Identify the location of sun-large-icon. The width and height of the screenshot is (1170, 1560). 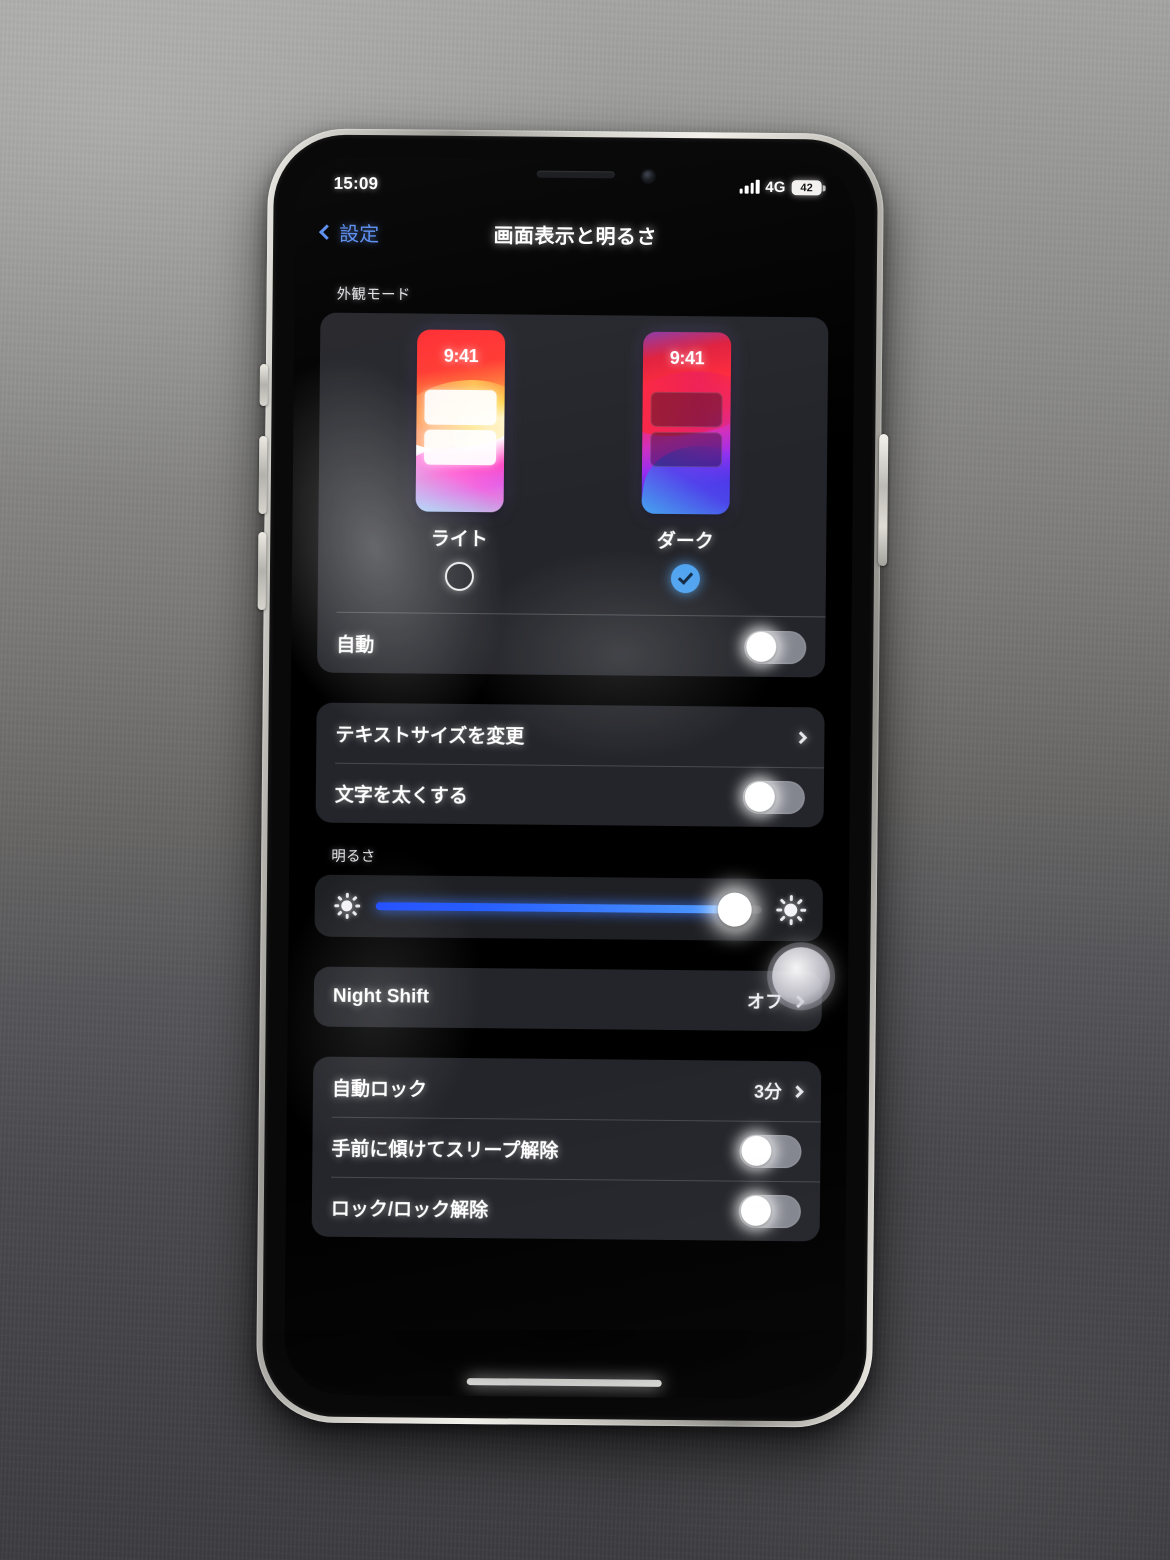
(790, 910).